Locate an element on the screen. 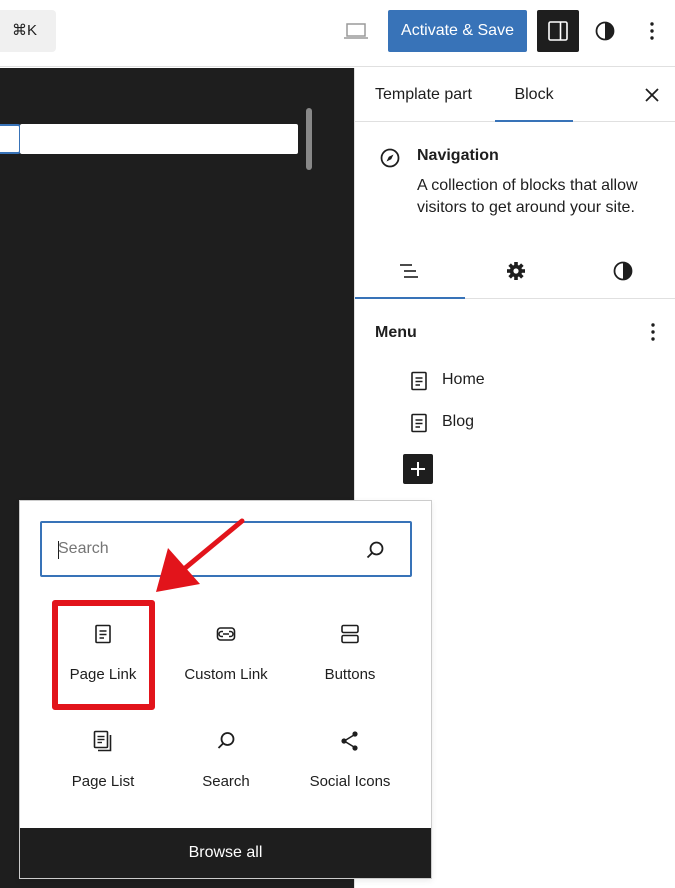  inserter-search is located at coordinates (226, 549).